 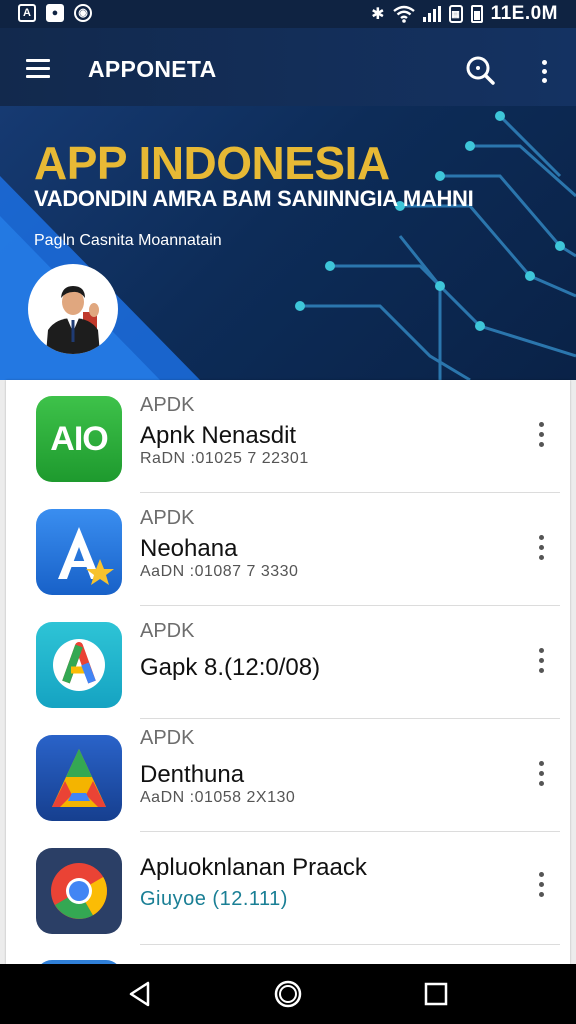 I want to click on banner-tagline: Pagln Casnita Moannatain, so click(x=128, y=240).